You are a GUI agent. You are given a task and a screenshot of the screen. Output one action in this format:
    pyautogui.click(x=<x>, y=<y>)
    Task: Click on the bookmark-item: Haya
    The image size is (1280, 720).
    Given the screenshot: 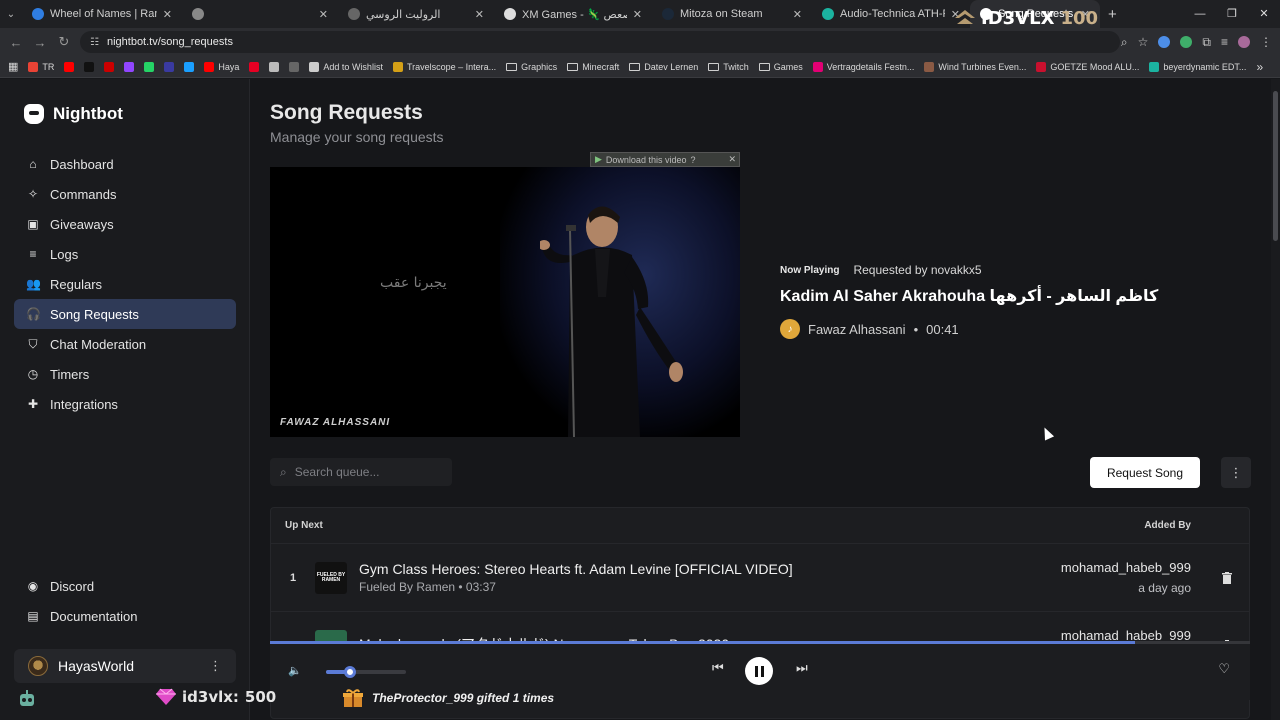 What is the action you would take?
    pyautogui.click(x=221, y=66)
    